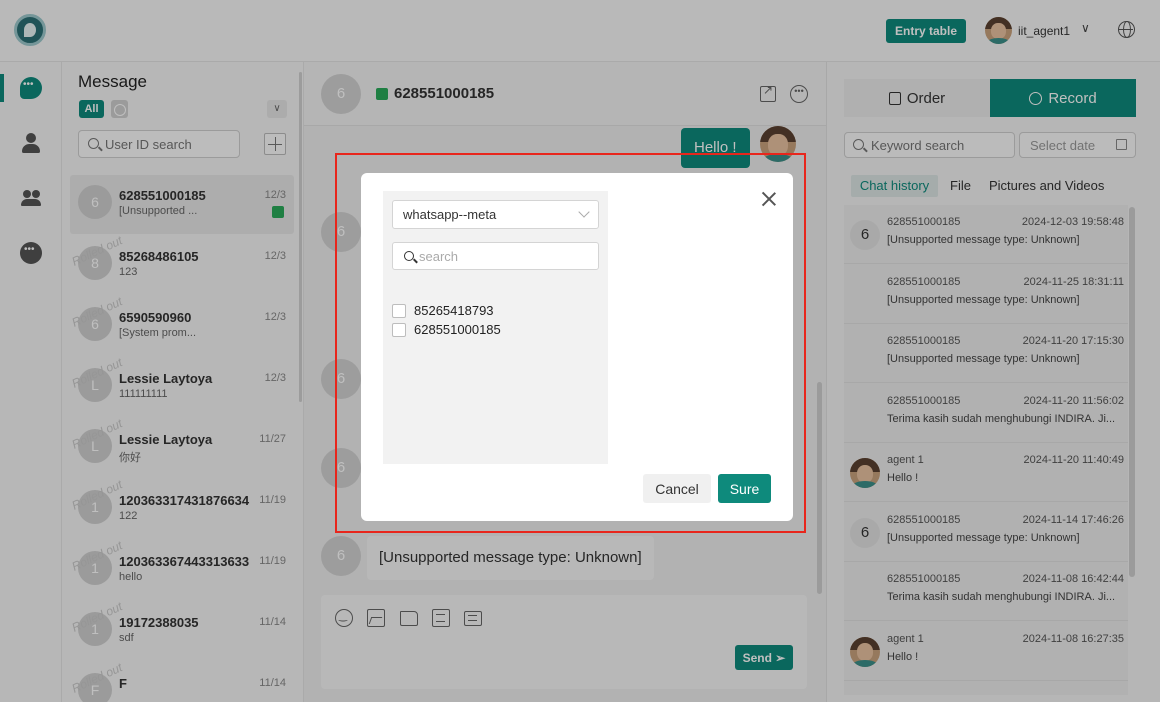 This screenshot has width=1160, height=702. I want to click on option-label: 85265418793, so click(454, 310).